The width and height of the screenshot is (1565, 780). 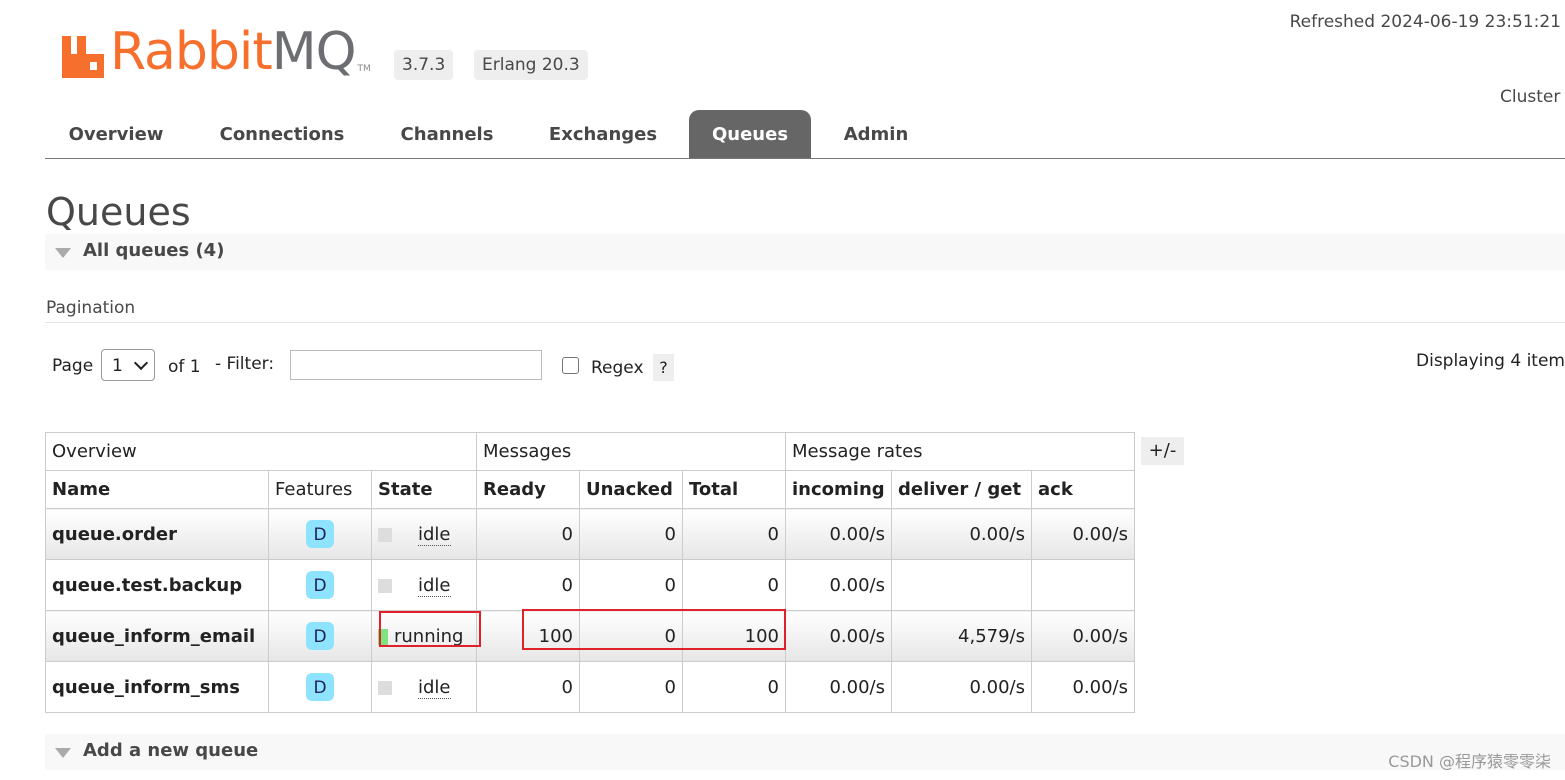 What do you see at coordinates (424, 65) in the screenshot?
I see `version-badge: 3.7.3` at bounding box center [424, 65].